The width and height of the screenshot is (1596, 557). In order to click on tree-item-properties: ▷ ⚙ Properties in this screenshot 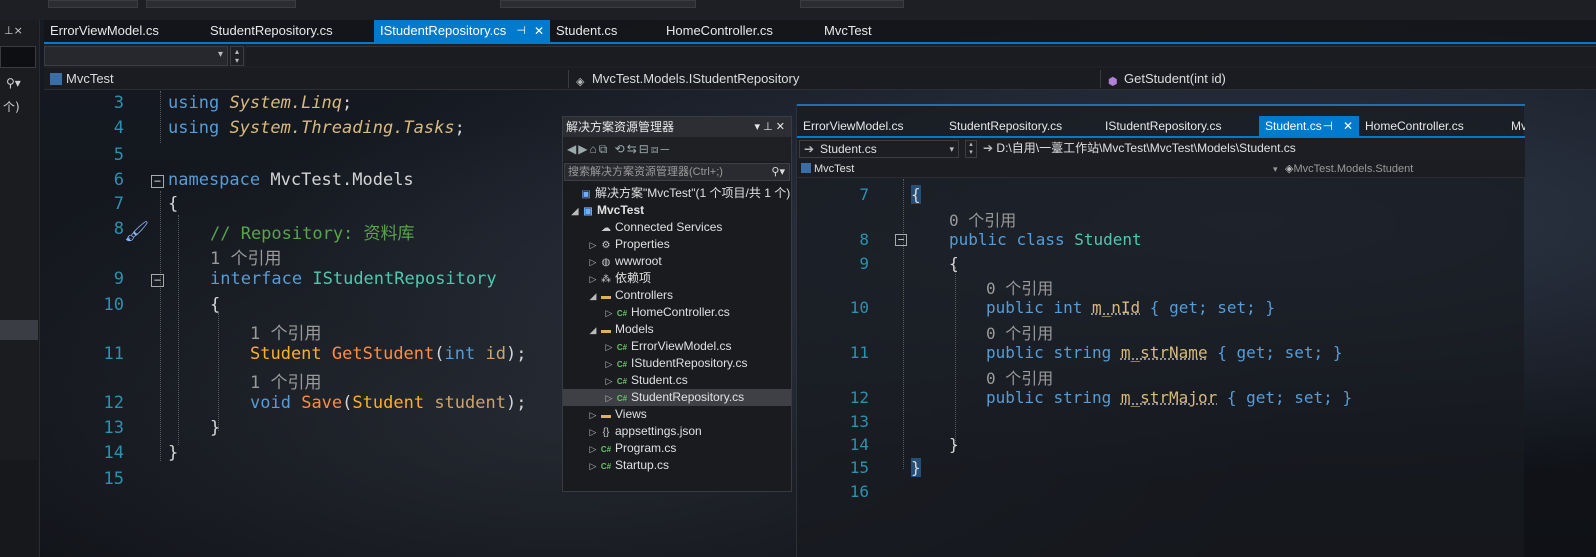, I will do `click(677, 244)`.